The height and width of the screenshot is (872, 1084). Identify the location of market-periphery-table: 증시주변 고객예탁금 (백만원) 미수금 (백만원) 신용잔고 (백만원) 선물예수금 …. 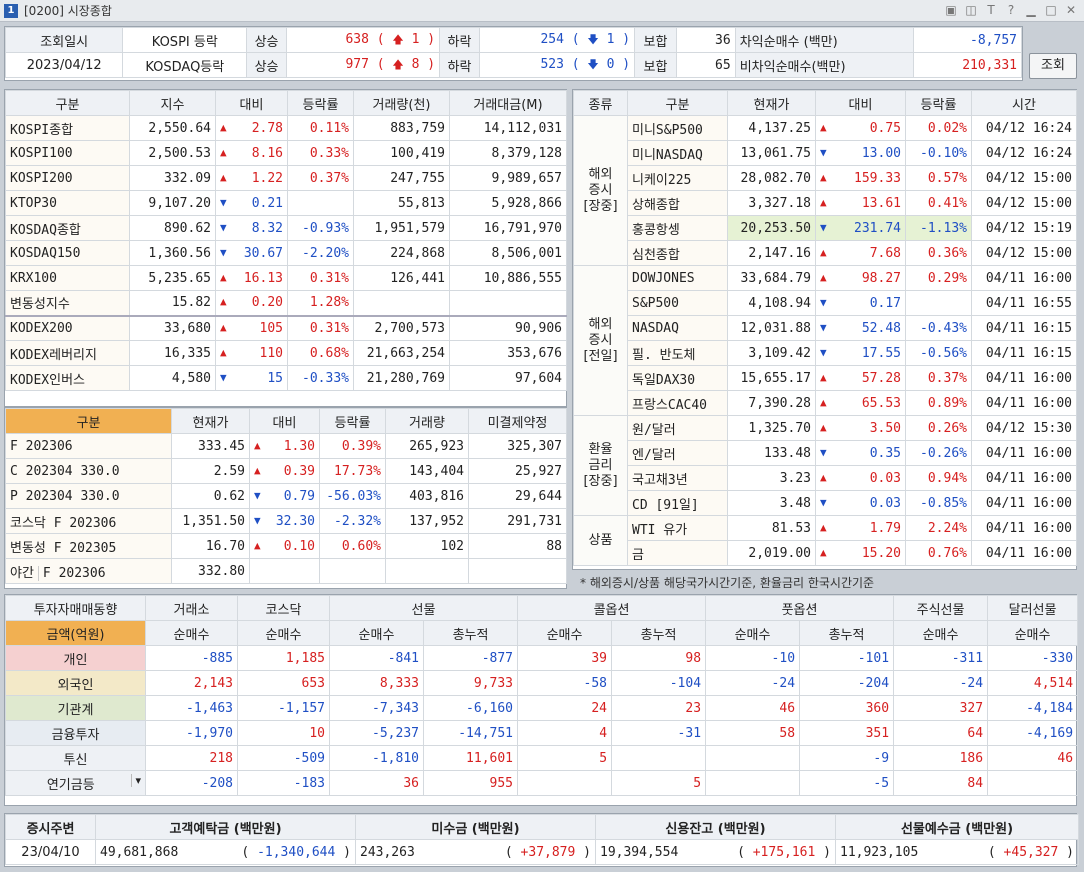
(541, 840).